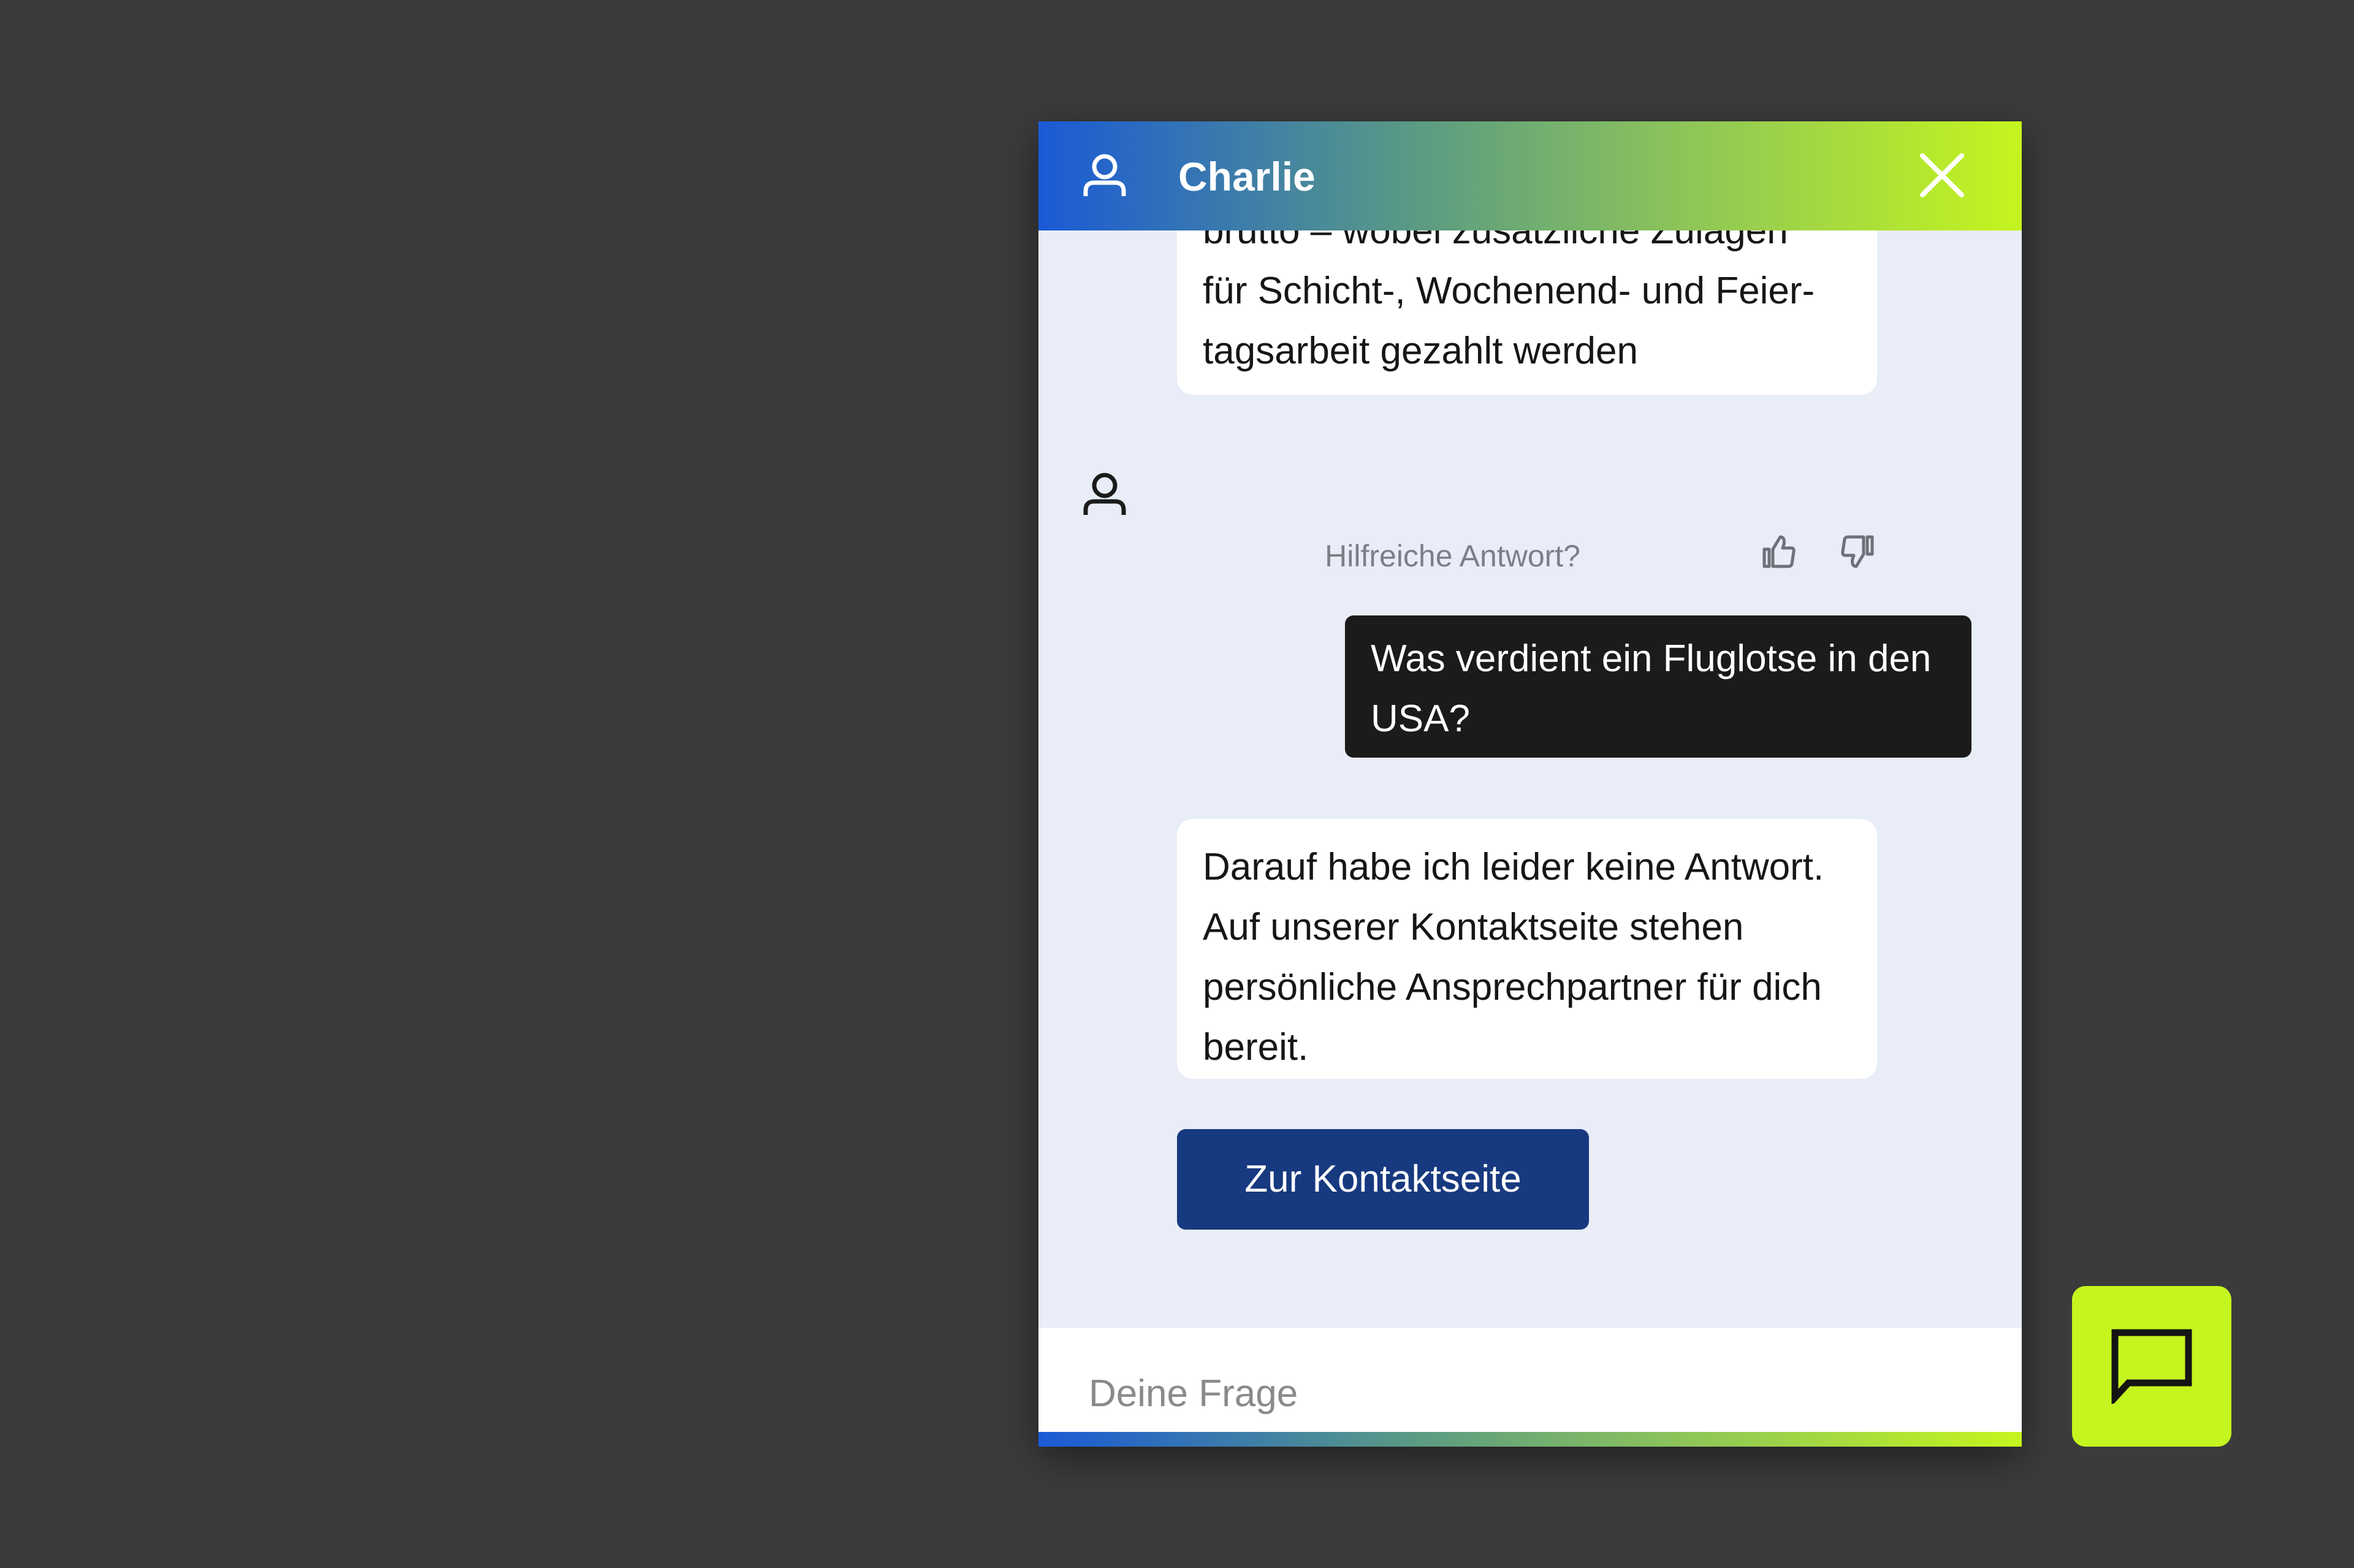  I want to click on user-message: Was verdient ein Fluglotse in den USA?, so click(1658, 687).